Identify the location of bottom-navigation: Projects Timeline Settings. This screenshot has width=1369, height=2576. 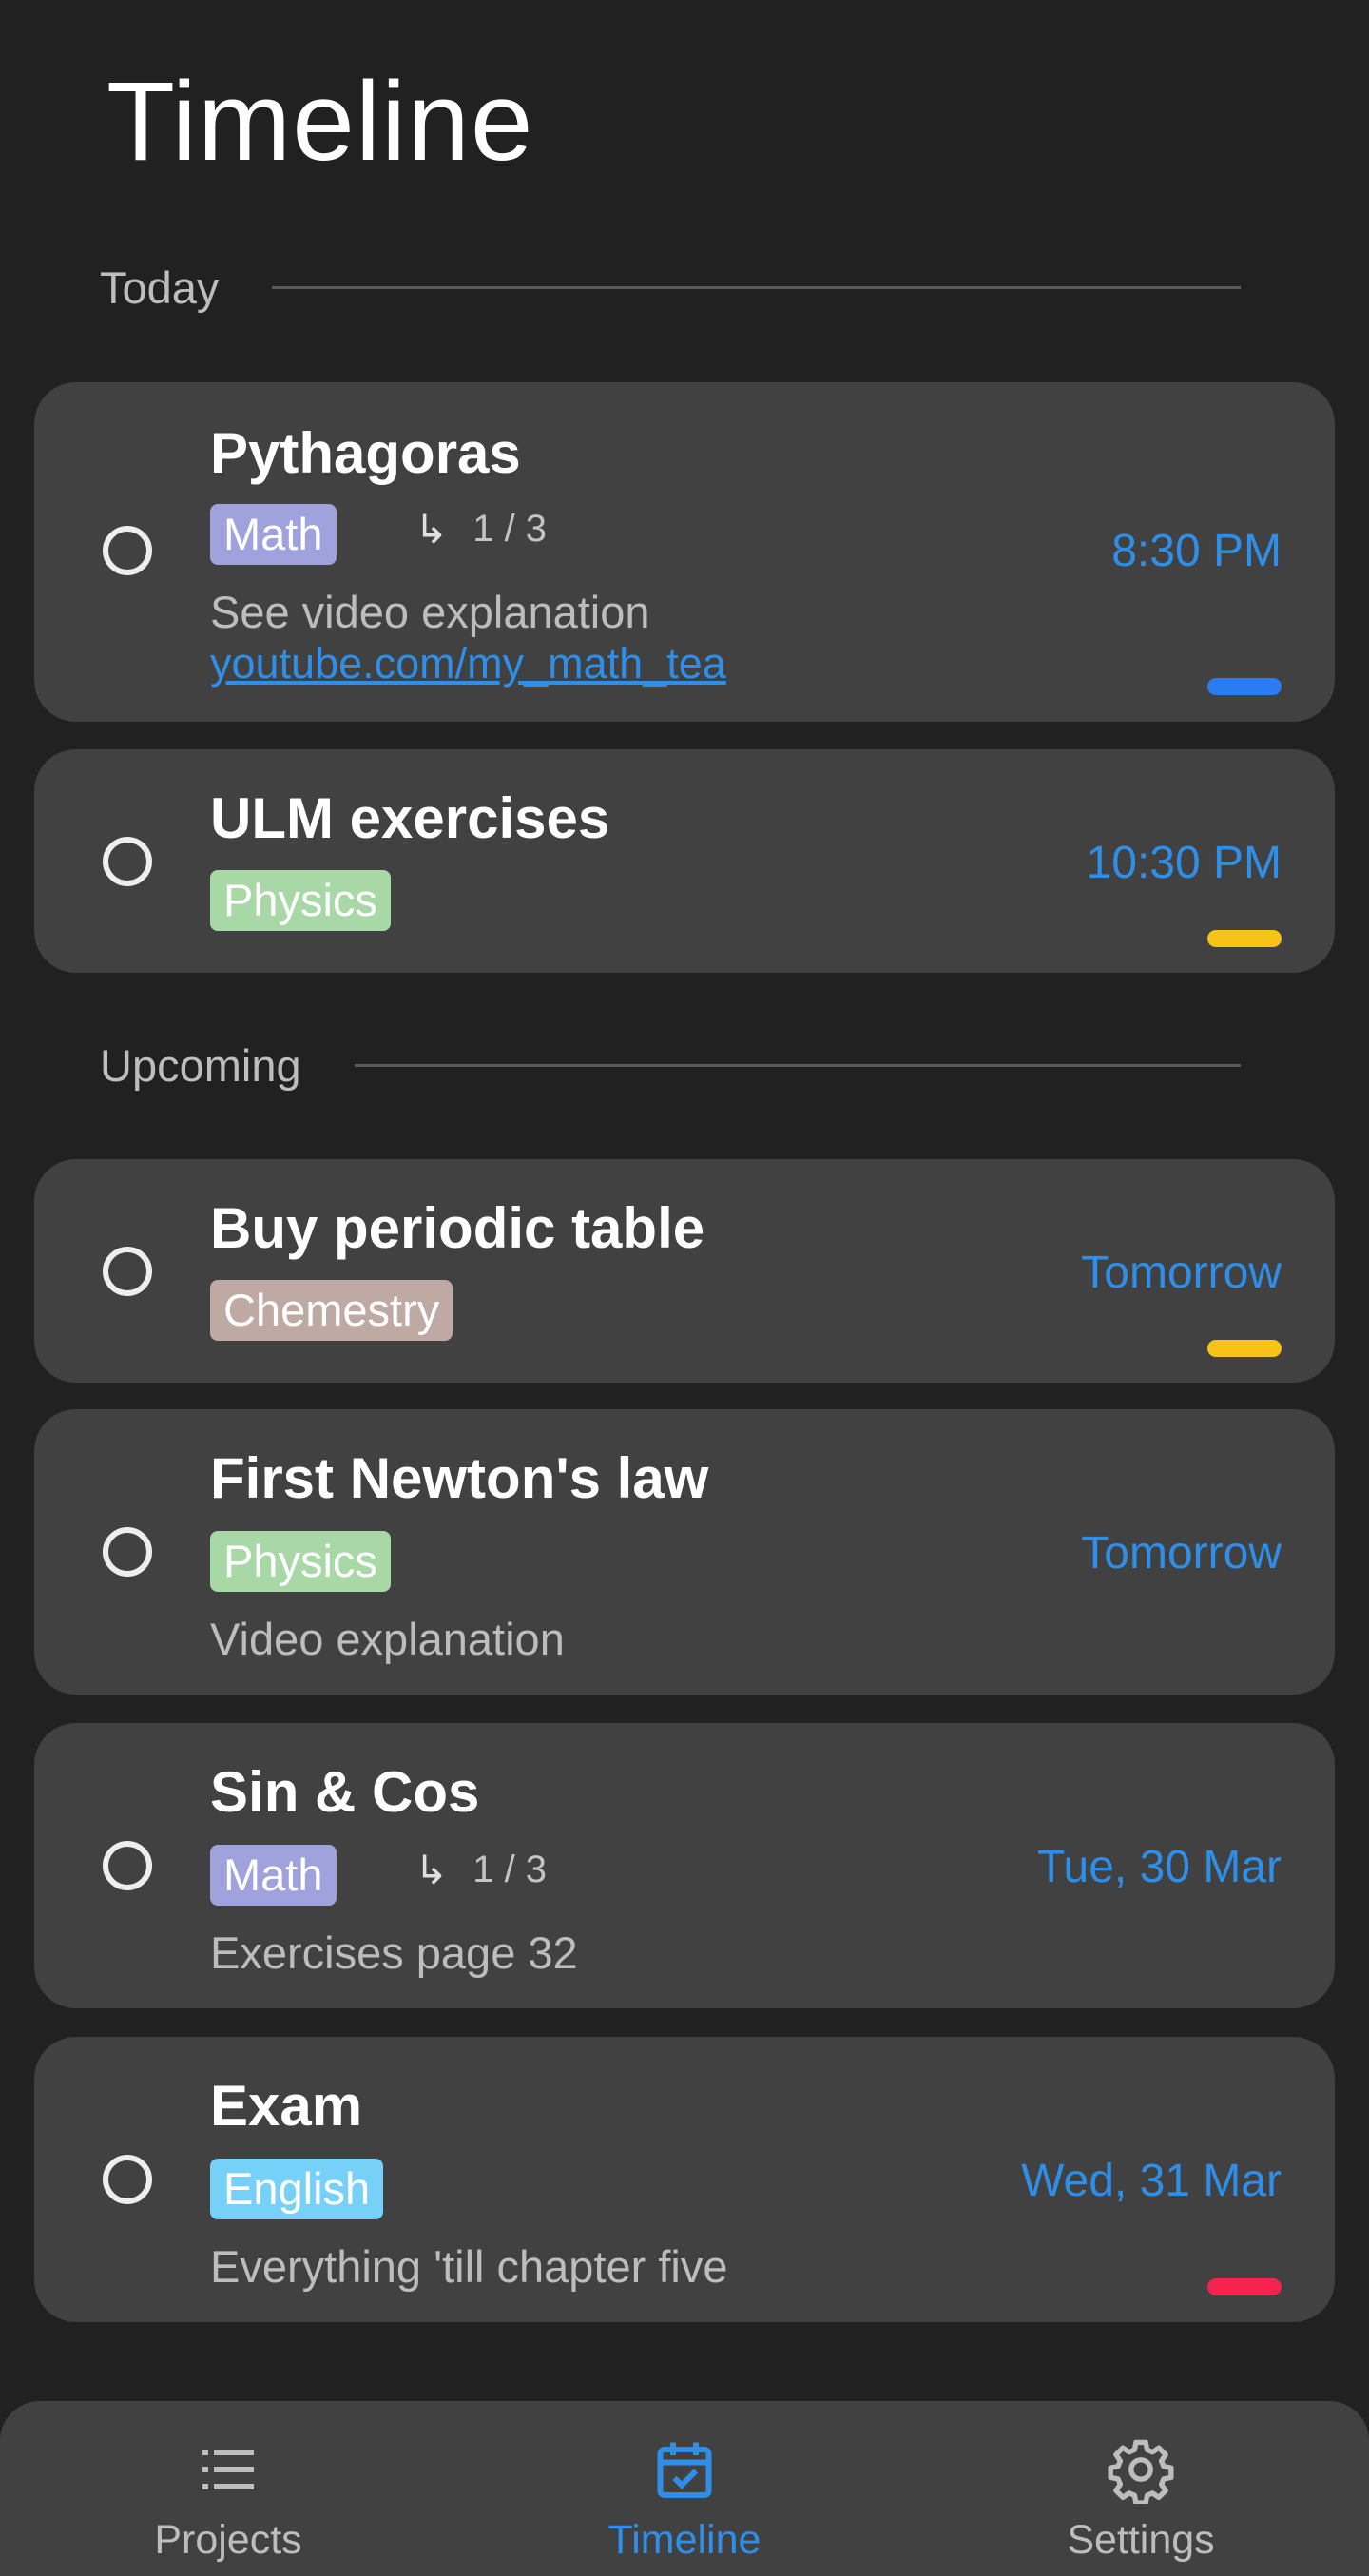
(684, 2488).